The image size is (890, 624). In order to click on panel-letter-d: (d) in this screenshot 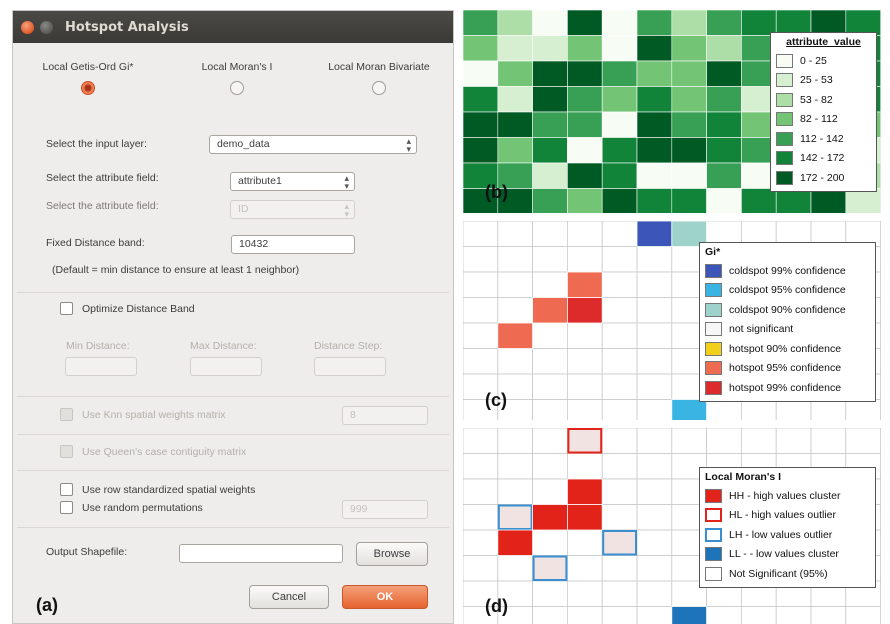, I will do `click(496, 606)`.